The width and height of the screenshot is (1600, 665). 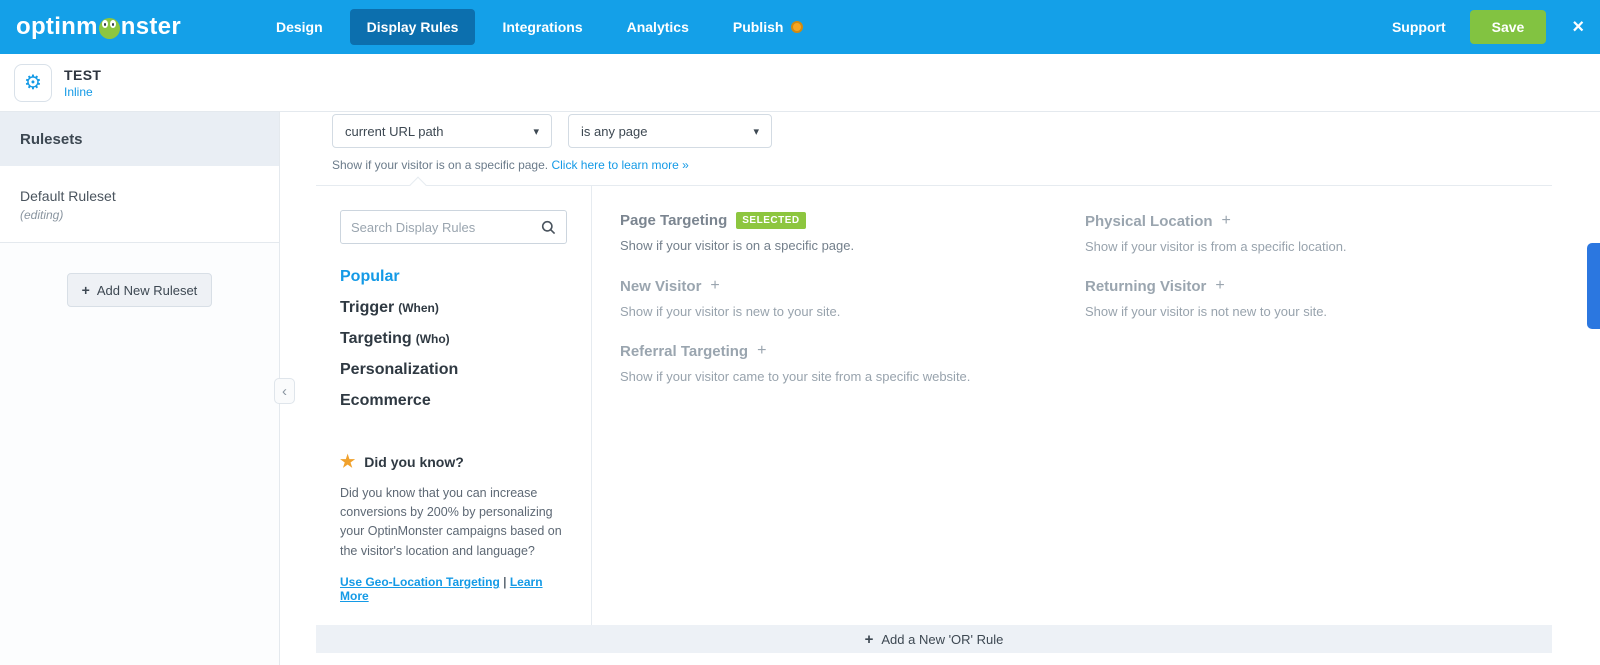 What do you see at coordinates (1593, 286) in the screenshot?
I see `feedback-tab` at bounding box center [1593, 286].